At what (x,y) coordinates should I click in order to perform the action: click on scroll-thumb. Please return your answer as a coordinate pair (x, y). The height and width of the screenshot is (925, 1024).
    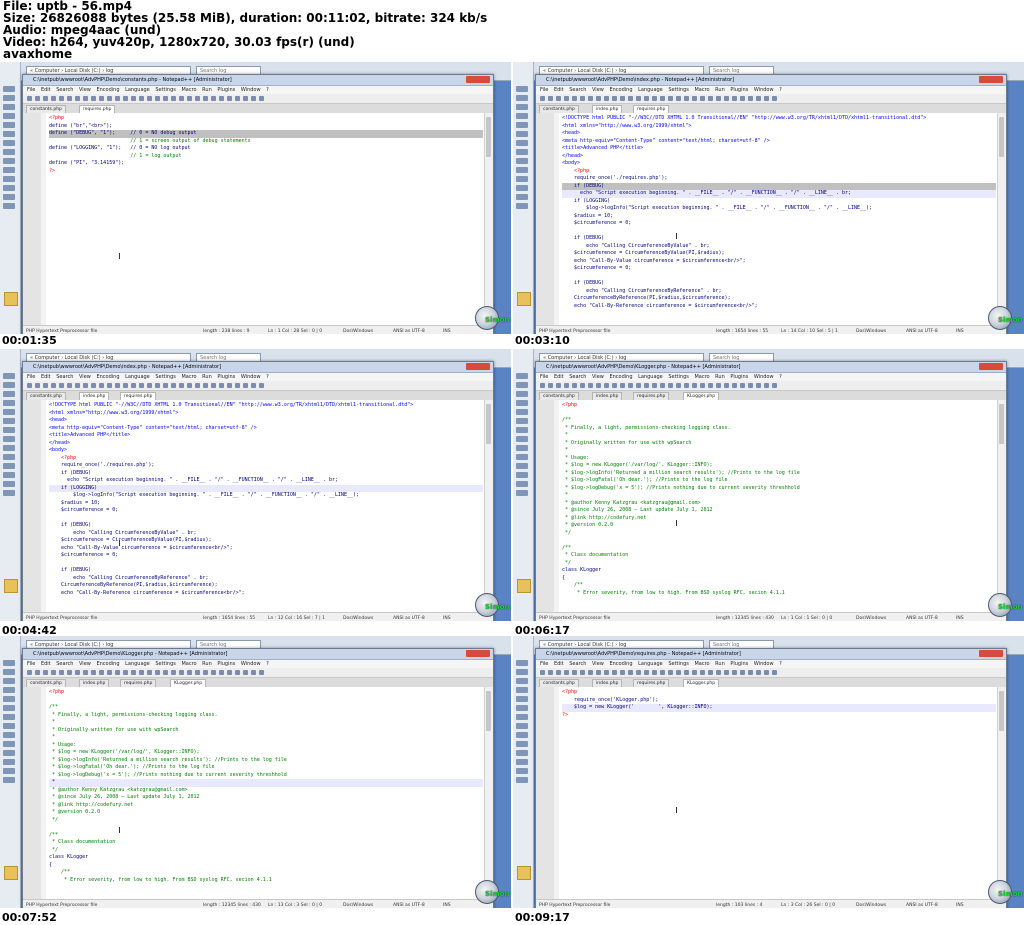
    Looking at the image, I should click on (1001, 711).